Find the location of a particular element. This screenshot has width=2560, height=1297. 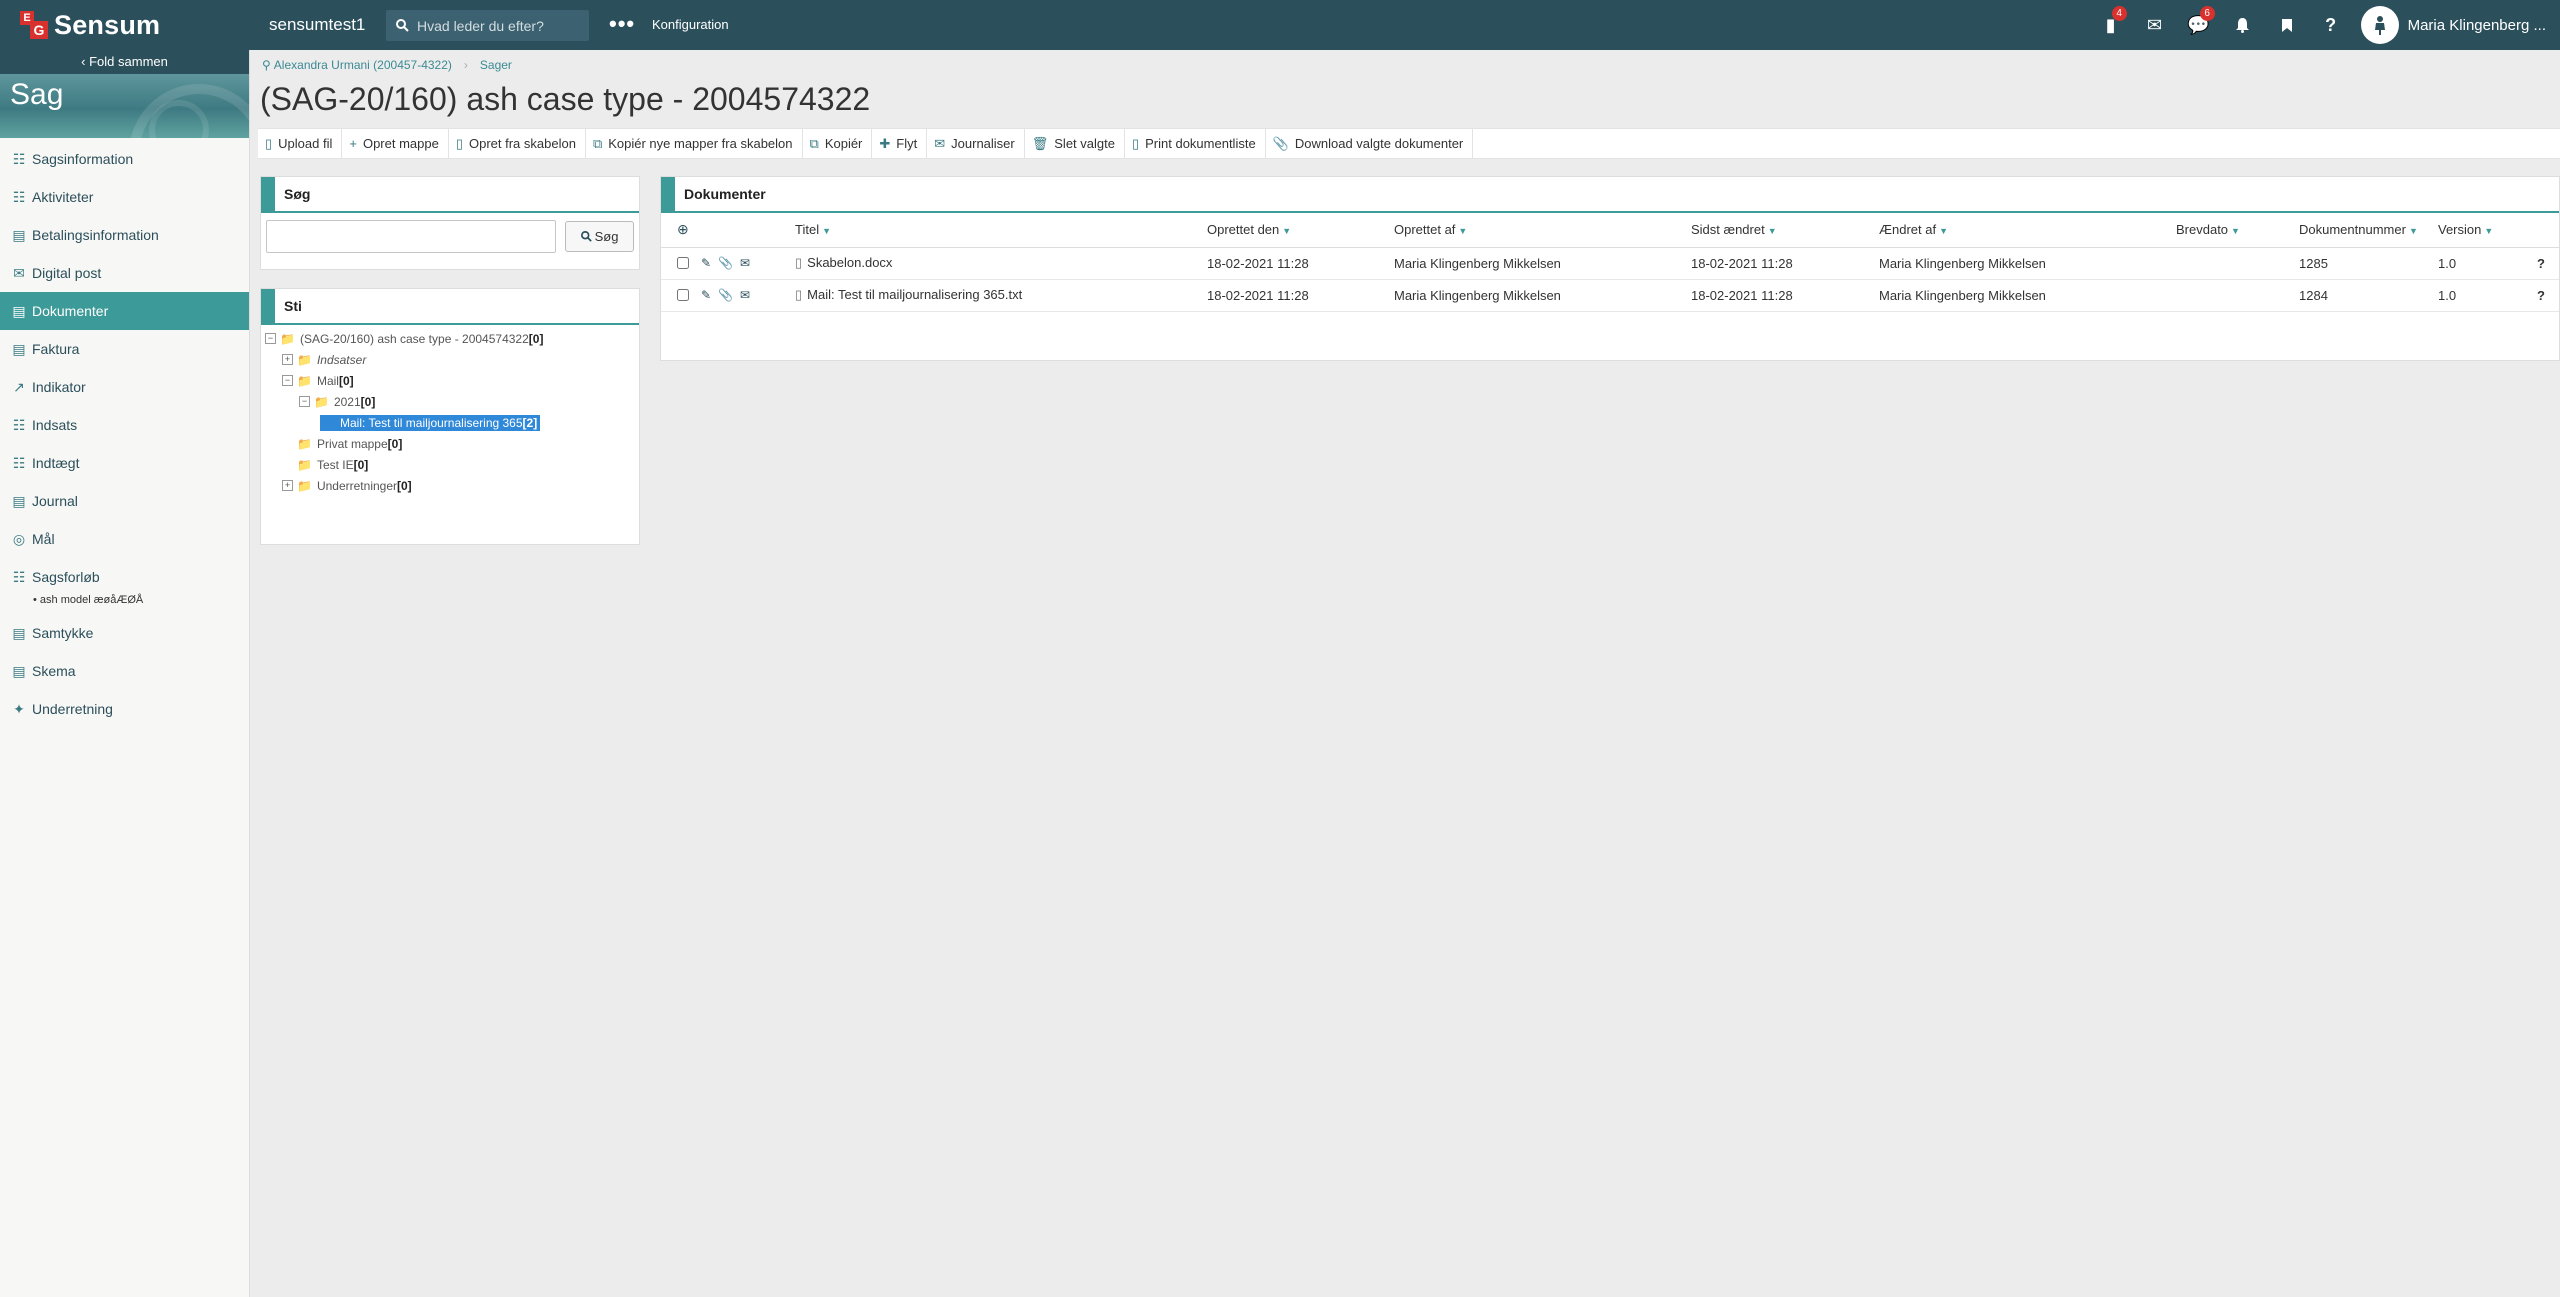

breadcrumb-section: Sager is located at coordinates (496, 65).